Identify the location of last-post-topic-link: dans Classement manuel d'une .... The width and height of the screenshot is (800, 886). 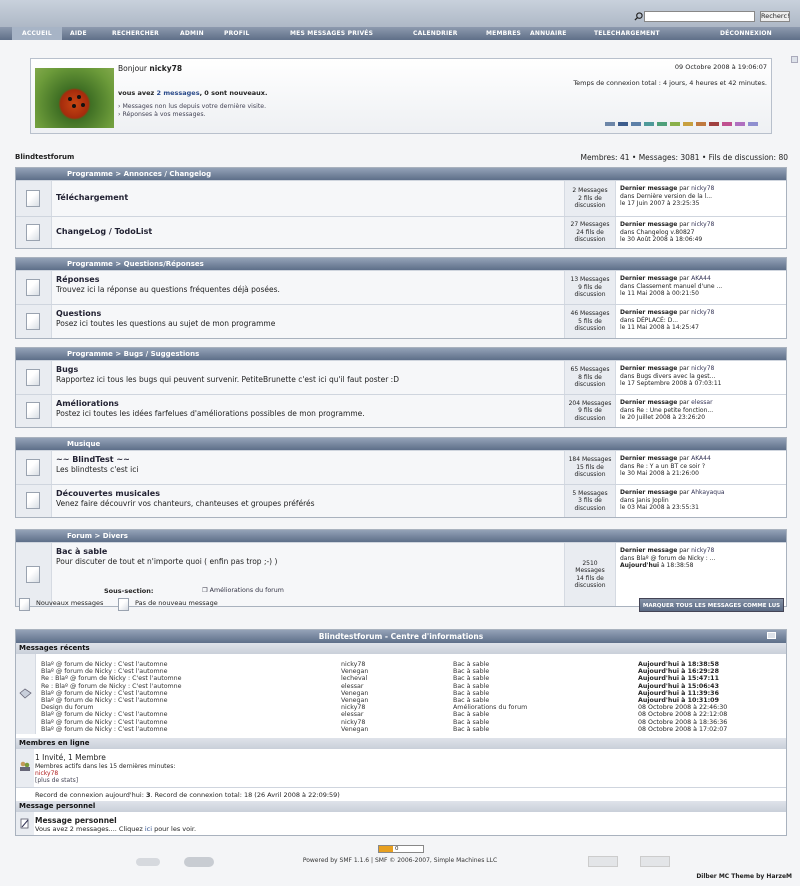
(701, 287).